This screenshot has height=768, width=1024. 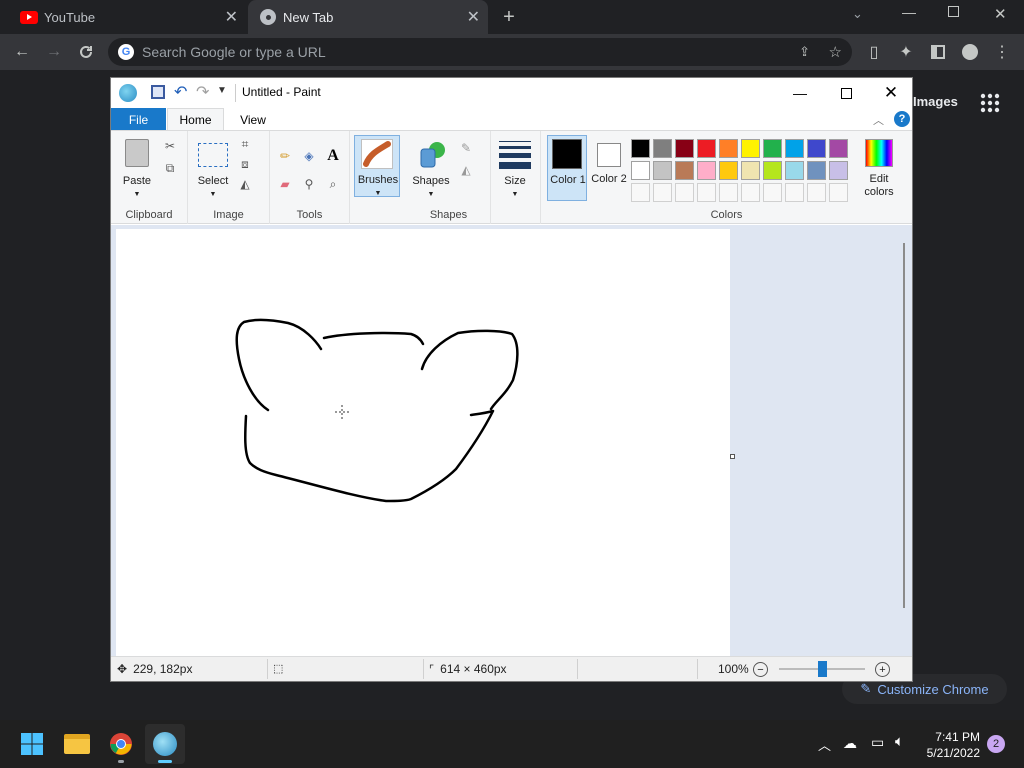 I want to click on start-button, so click(x=32, y=744).